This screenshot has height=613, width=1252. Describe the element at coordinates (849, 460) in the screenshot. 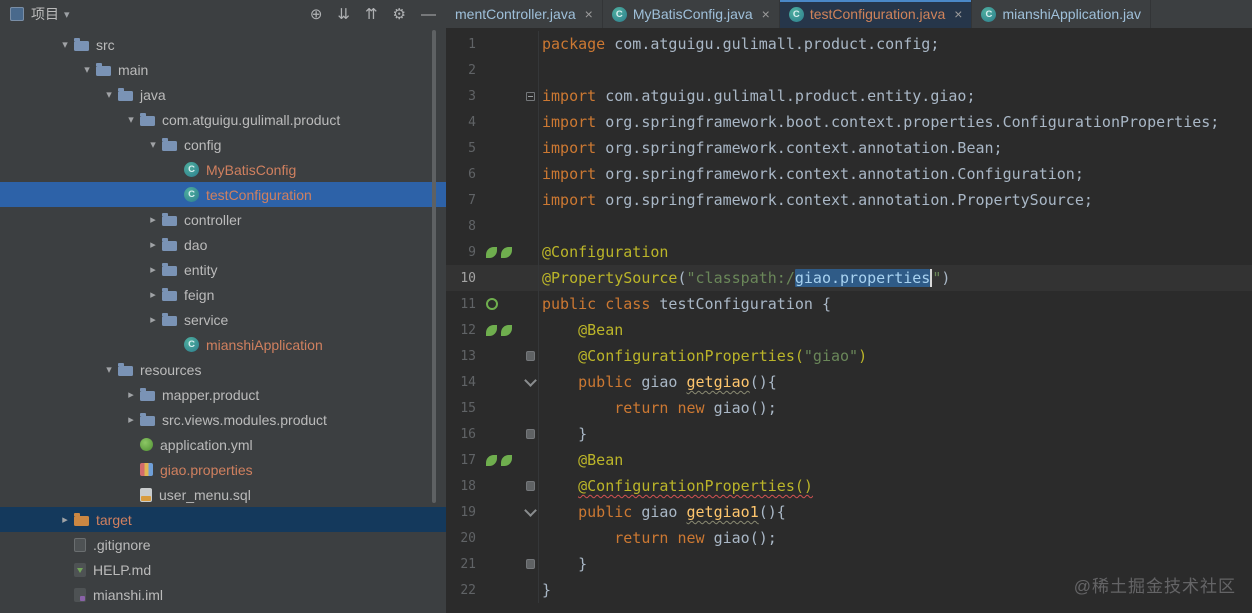

I see `code-line-17: 17 @Bean` at that location.